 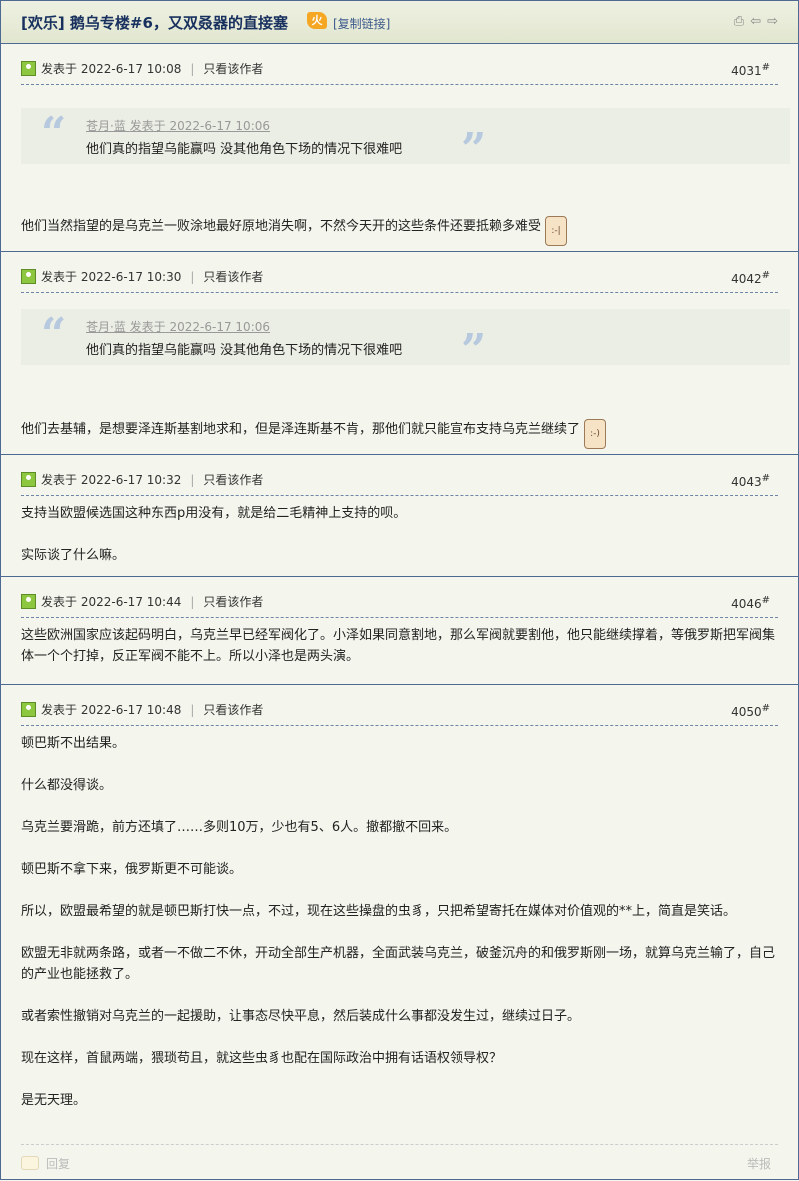 I want to click on post-header: 发表于 2022-6-17 10:48 | 只看该作者 4050#, so click(x=399, y=705).